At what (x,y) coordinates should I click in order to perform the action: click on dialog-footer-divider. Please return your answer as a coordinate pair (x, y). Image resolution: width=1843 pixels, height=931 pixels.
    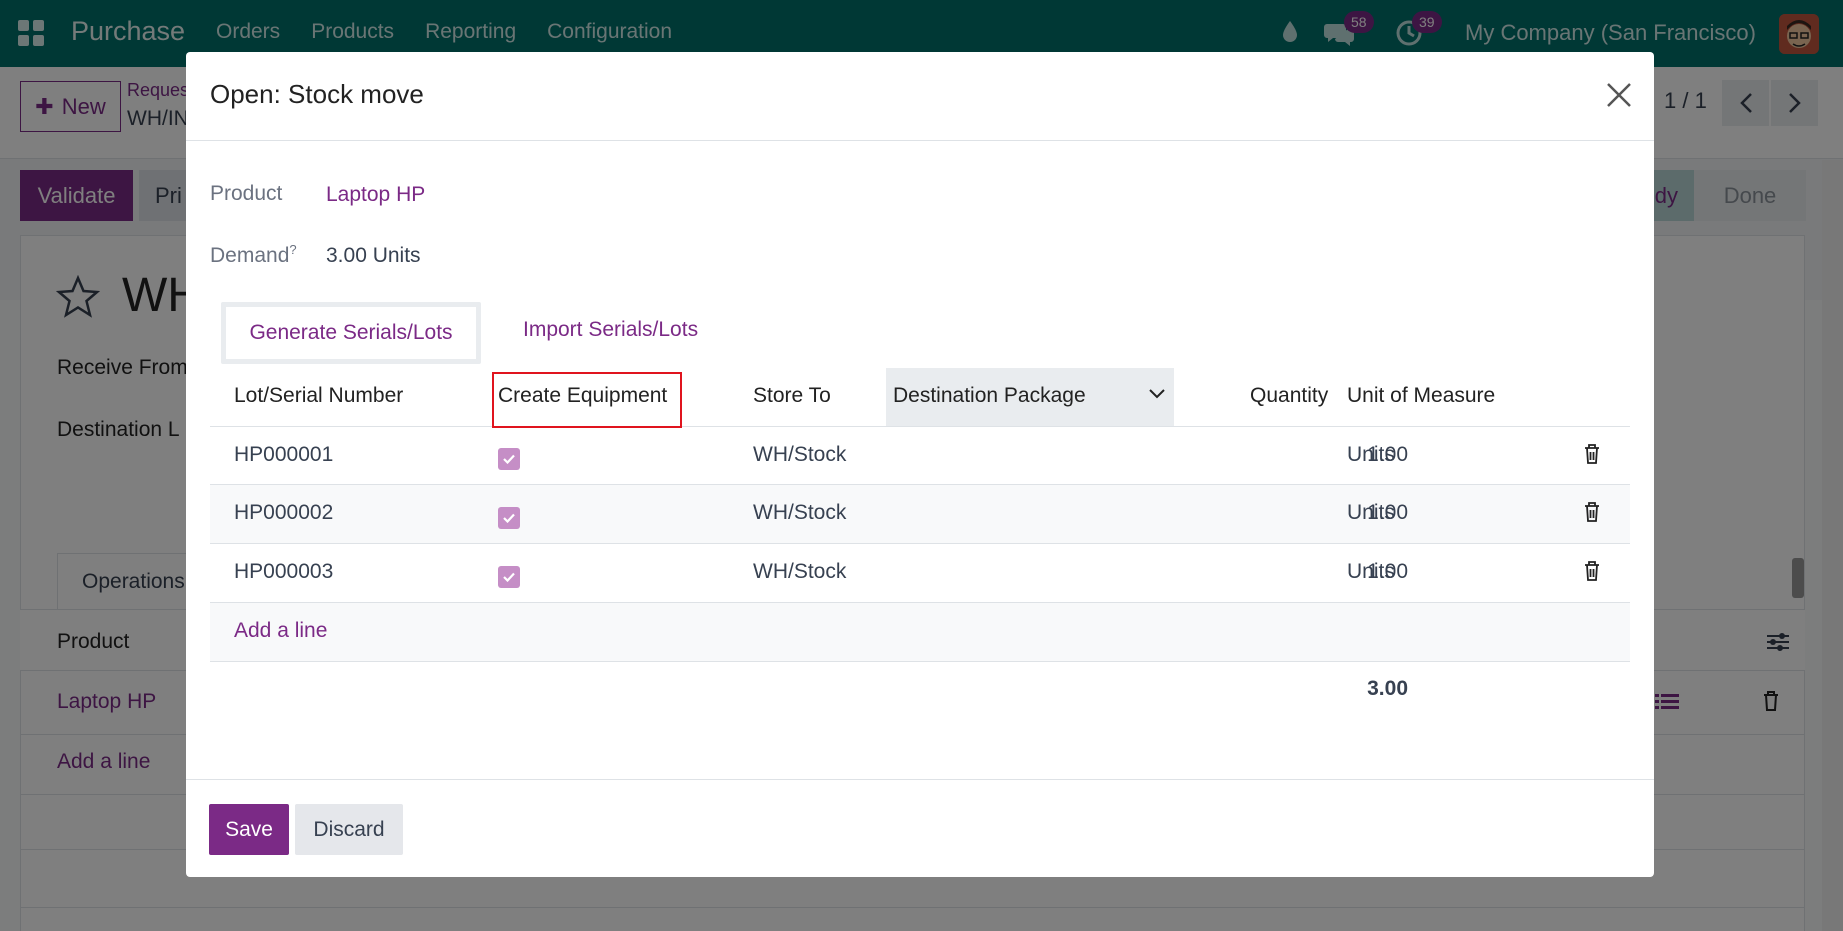
    Looking at the image, I should click on (920, 779).